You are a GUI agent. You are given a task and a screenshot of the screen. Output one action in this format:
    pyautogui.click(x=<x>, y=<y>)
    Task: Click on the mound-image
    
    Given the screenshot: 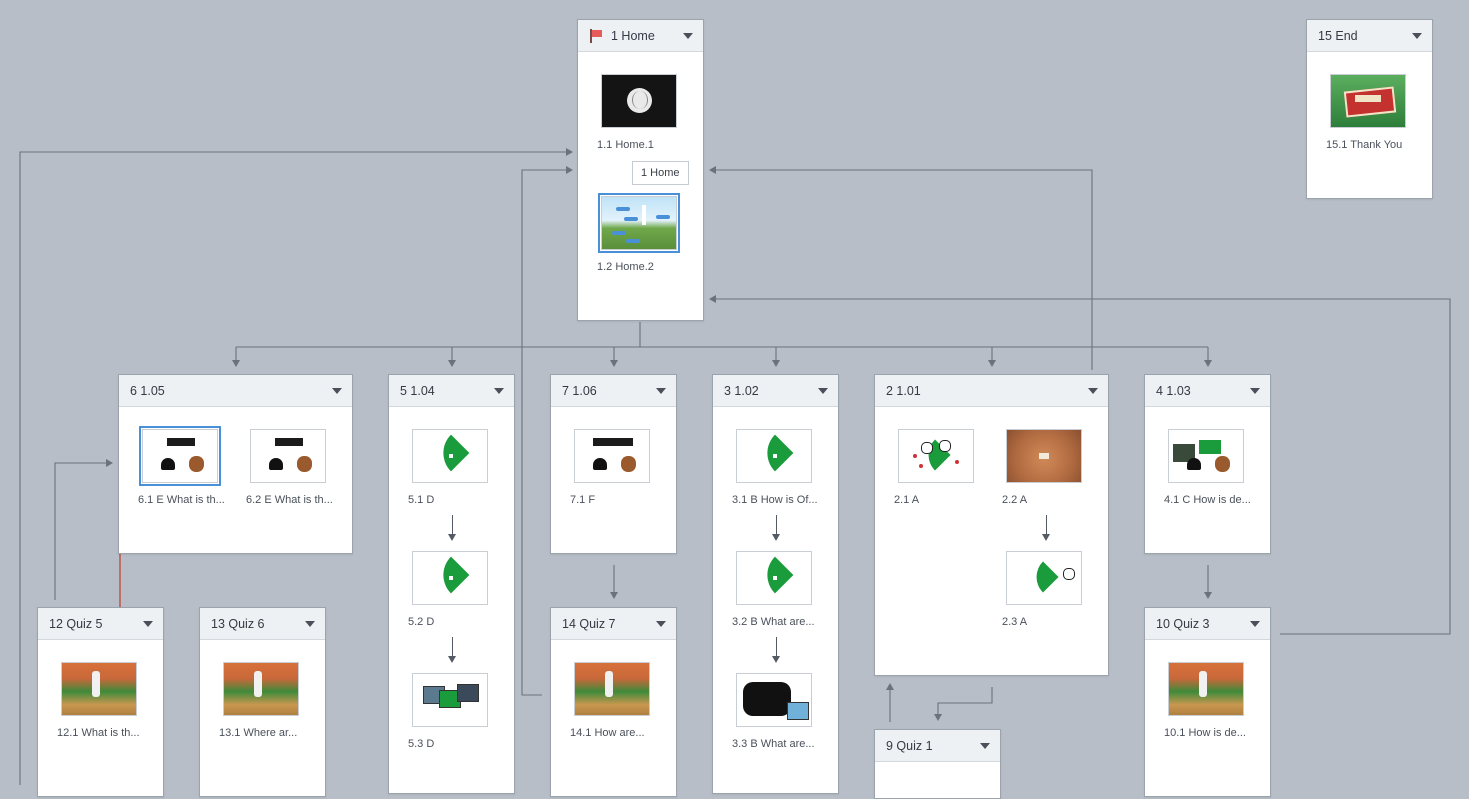 What is the action you would take?
    pyautogui.click(x=1044, y=456)
    